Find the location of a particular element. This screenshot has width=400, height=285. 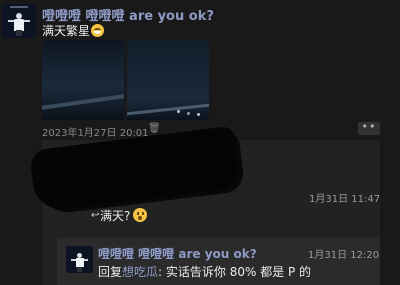

reply-comment: 满天? is located at coordinates (124, 215).